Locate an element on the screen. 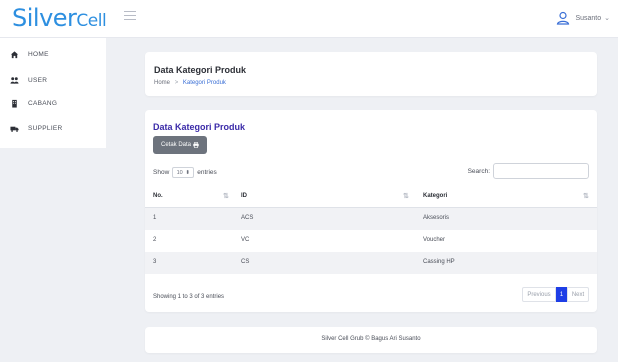 Image resolution: width=618 pixels, height=362 pixels. user-icon is located at coordinates (563, 18).